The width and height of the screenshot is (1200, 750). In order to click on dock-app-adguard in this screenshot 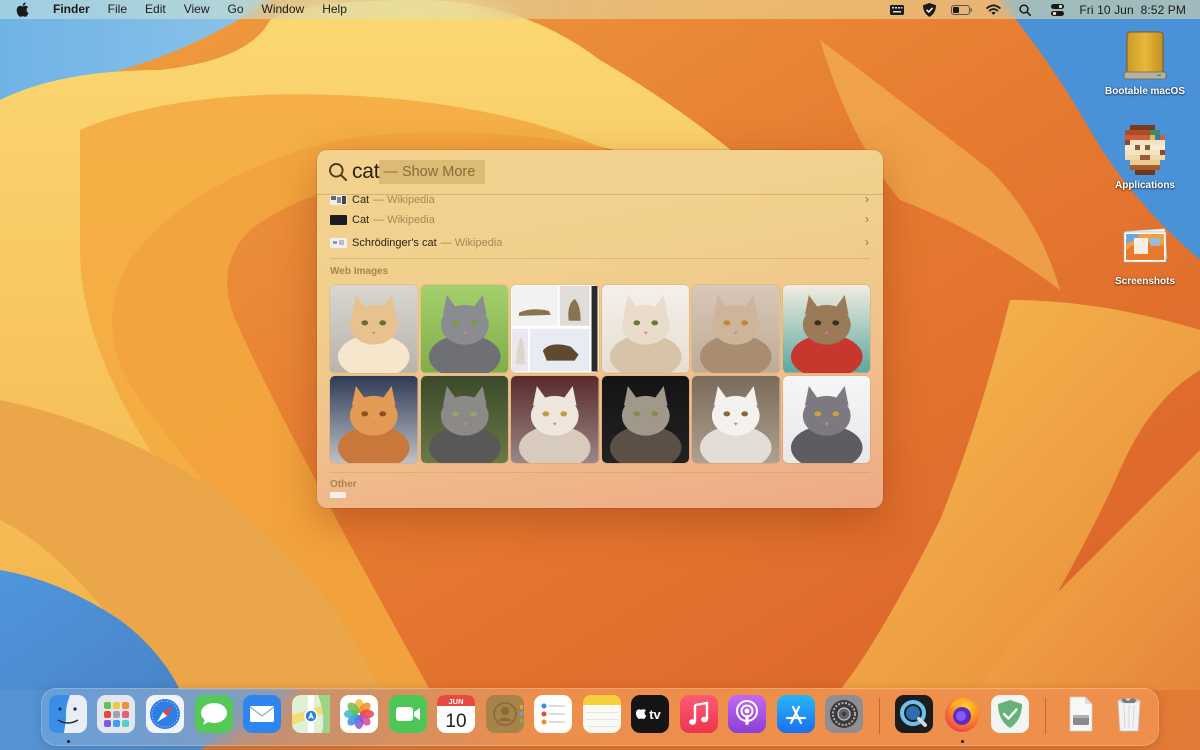, I will do `click(1010, 714)`.